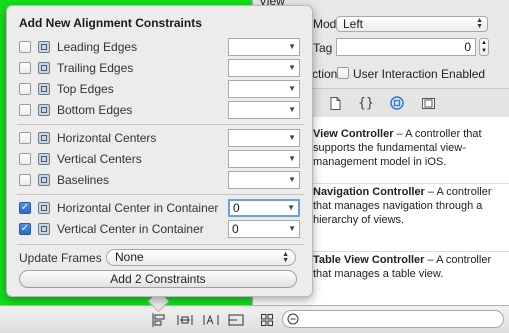 This screenshot has width=509, height=333. Describe the element at coordinates (211, 320) in the screenshot. I see `resolve-issues-icon` at that location.